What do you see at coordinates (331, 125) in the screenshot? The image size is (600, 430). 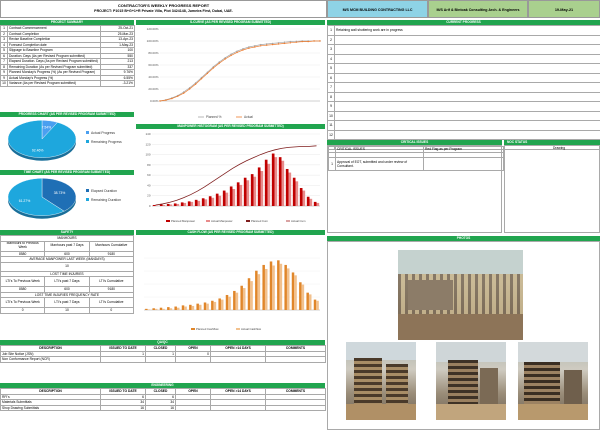 I see `table-cell: 11` at bounding box center [331, 125].